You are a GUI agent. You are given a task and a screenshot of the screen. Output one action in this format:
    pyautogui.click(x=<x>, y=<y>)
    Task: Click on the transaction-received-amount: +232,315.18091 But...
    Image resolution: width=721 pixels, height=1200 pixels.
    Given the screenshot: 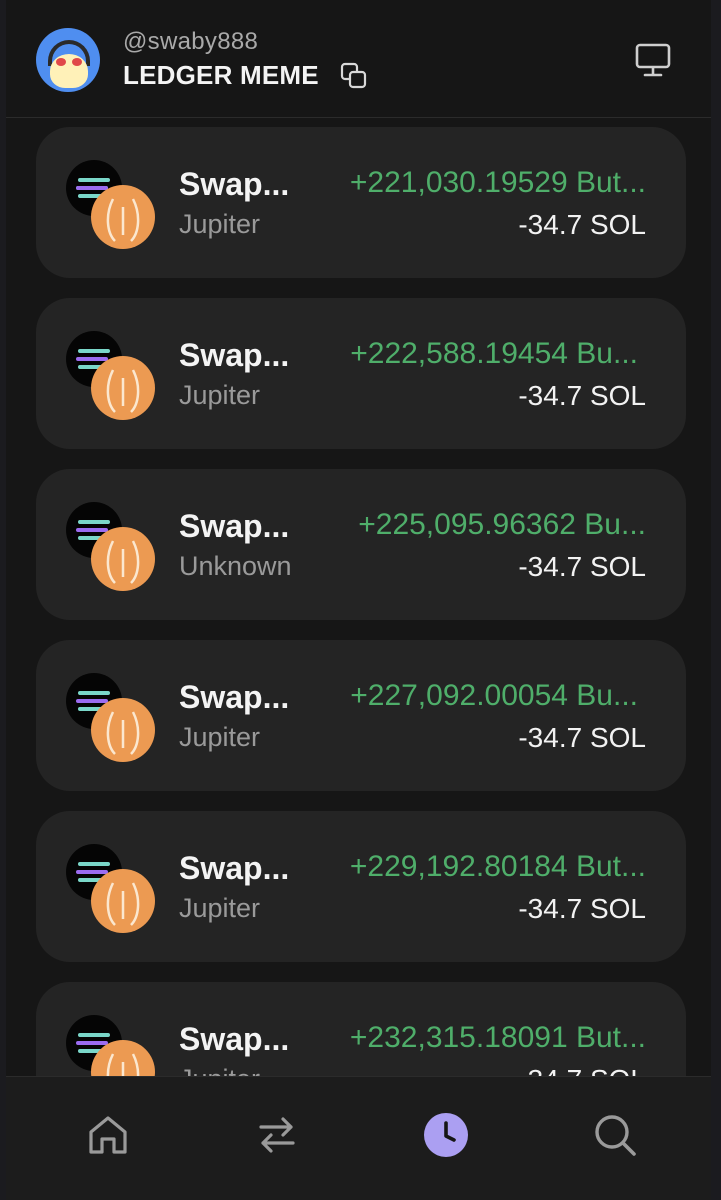 What is the action you would take?
    pyautogui.click(x=497, y=1037)
    